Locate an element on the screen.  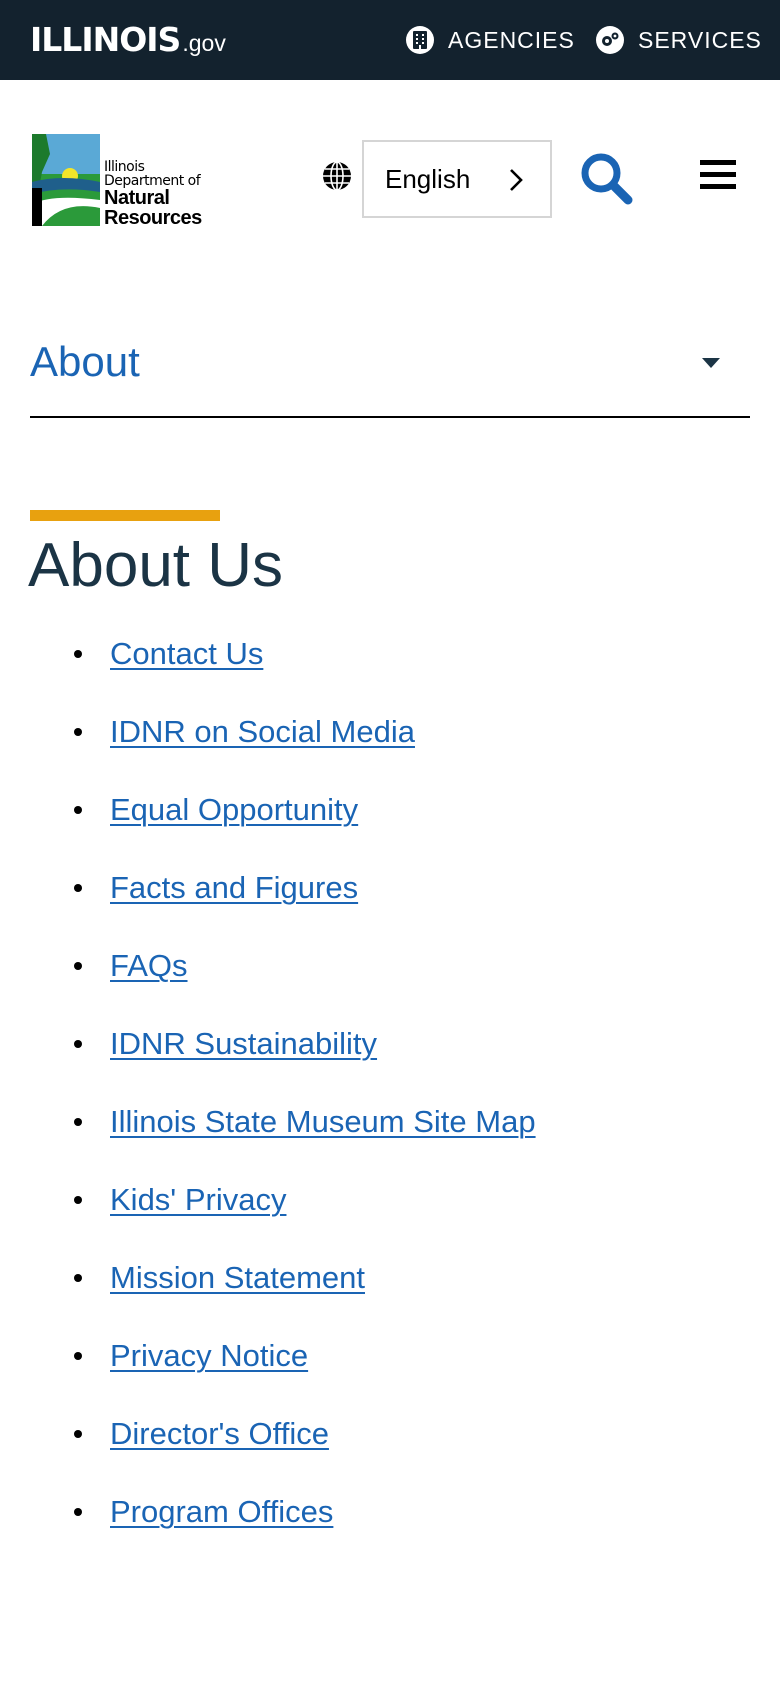
link-contact-us: Contact Us is located at coordinates (186, 653).